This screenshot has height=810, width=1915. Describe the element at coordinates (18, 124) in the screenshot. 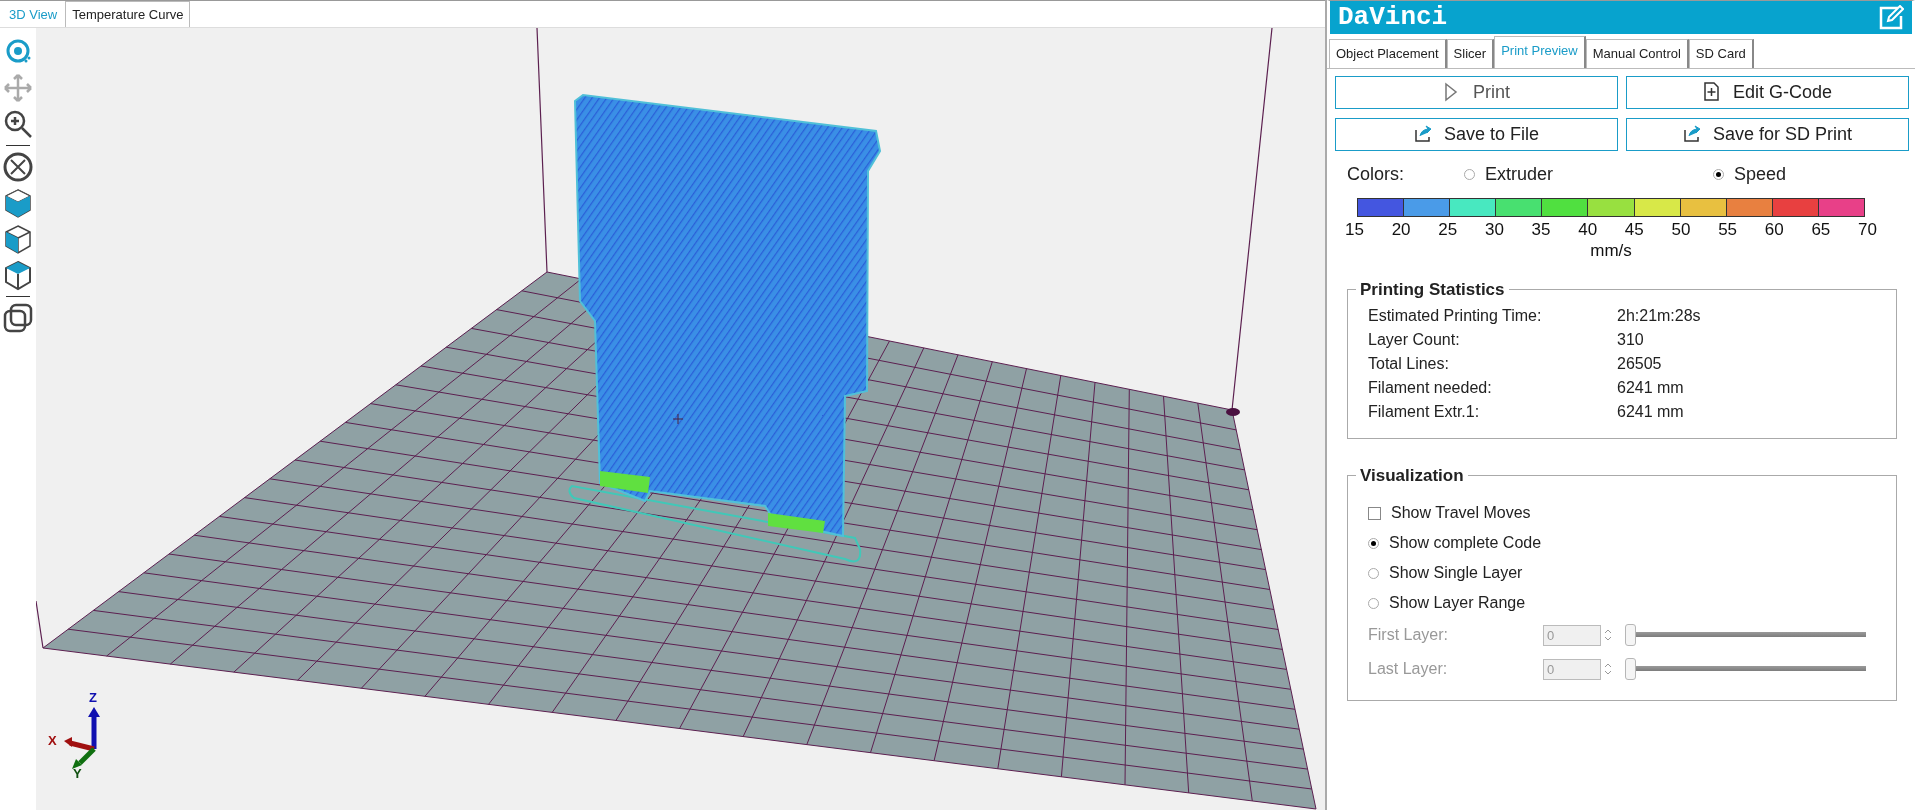

I see `zoom-icon` at that location.